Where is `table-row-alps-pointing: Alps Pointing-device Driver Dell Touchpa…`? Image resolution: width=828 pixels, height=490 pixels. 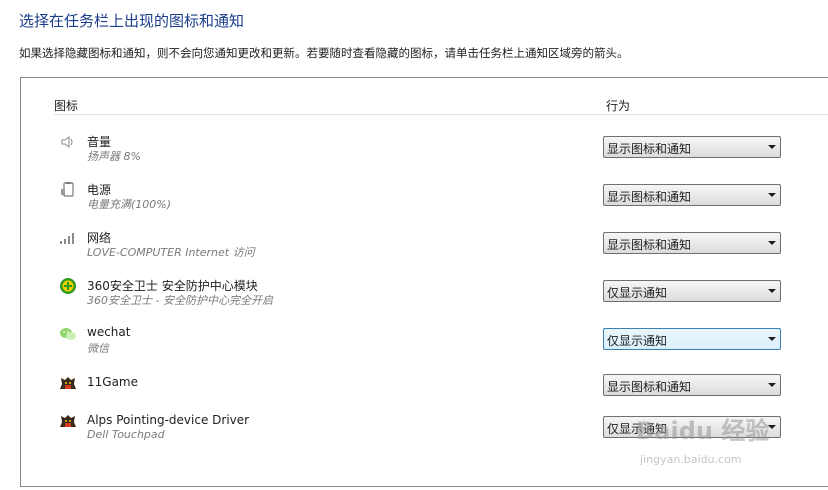 table-row-alps-pointing: Alps Pointing-device Driver Dell Touchpa… is located at coordinates (424, 433).